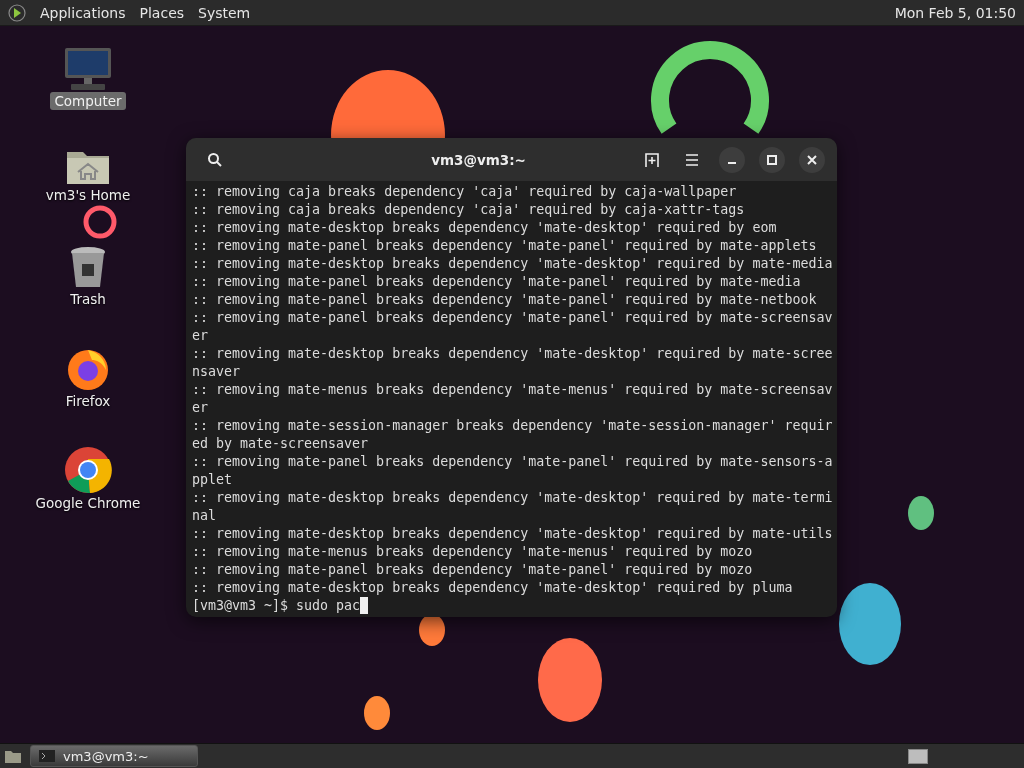 This screenshot has height=768, width=1024. Describe the element at coordinates (100, 222) in the screenshot. I see `ring-drawing` at that location.